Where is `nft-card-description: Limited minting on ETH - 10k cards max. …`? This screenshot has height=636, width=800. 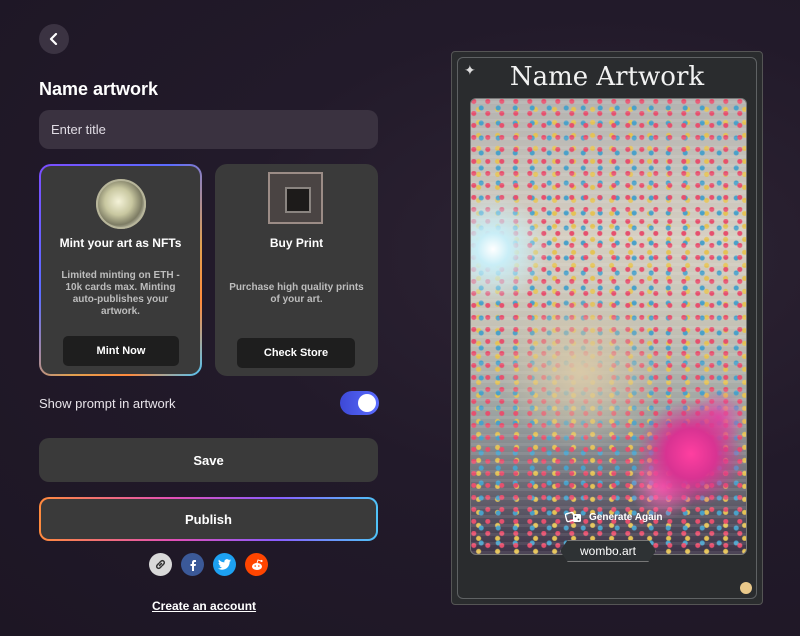 nft-card-description: Limited minting on ETH - 10k cards max. … is located at coordinates (120, 293).